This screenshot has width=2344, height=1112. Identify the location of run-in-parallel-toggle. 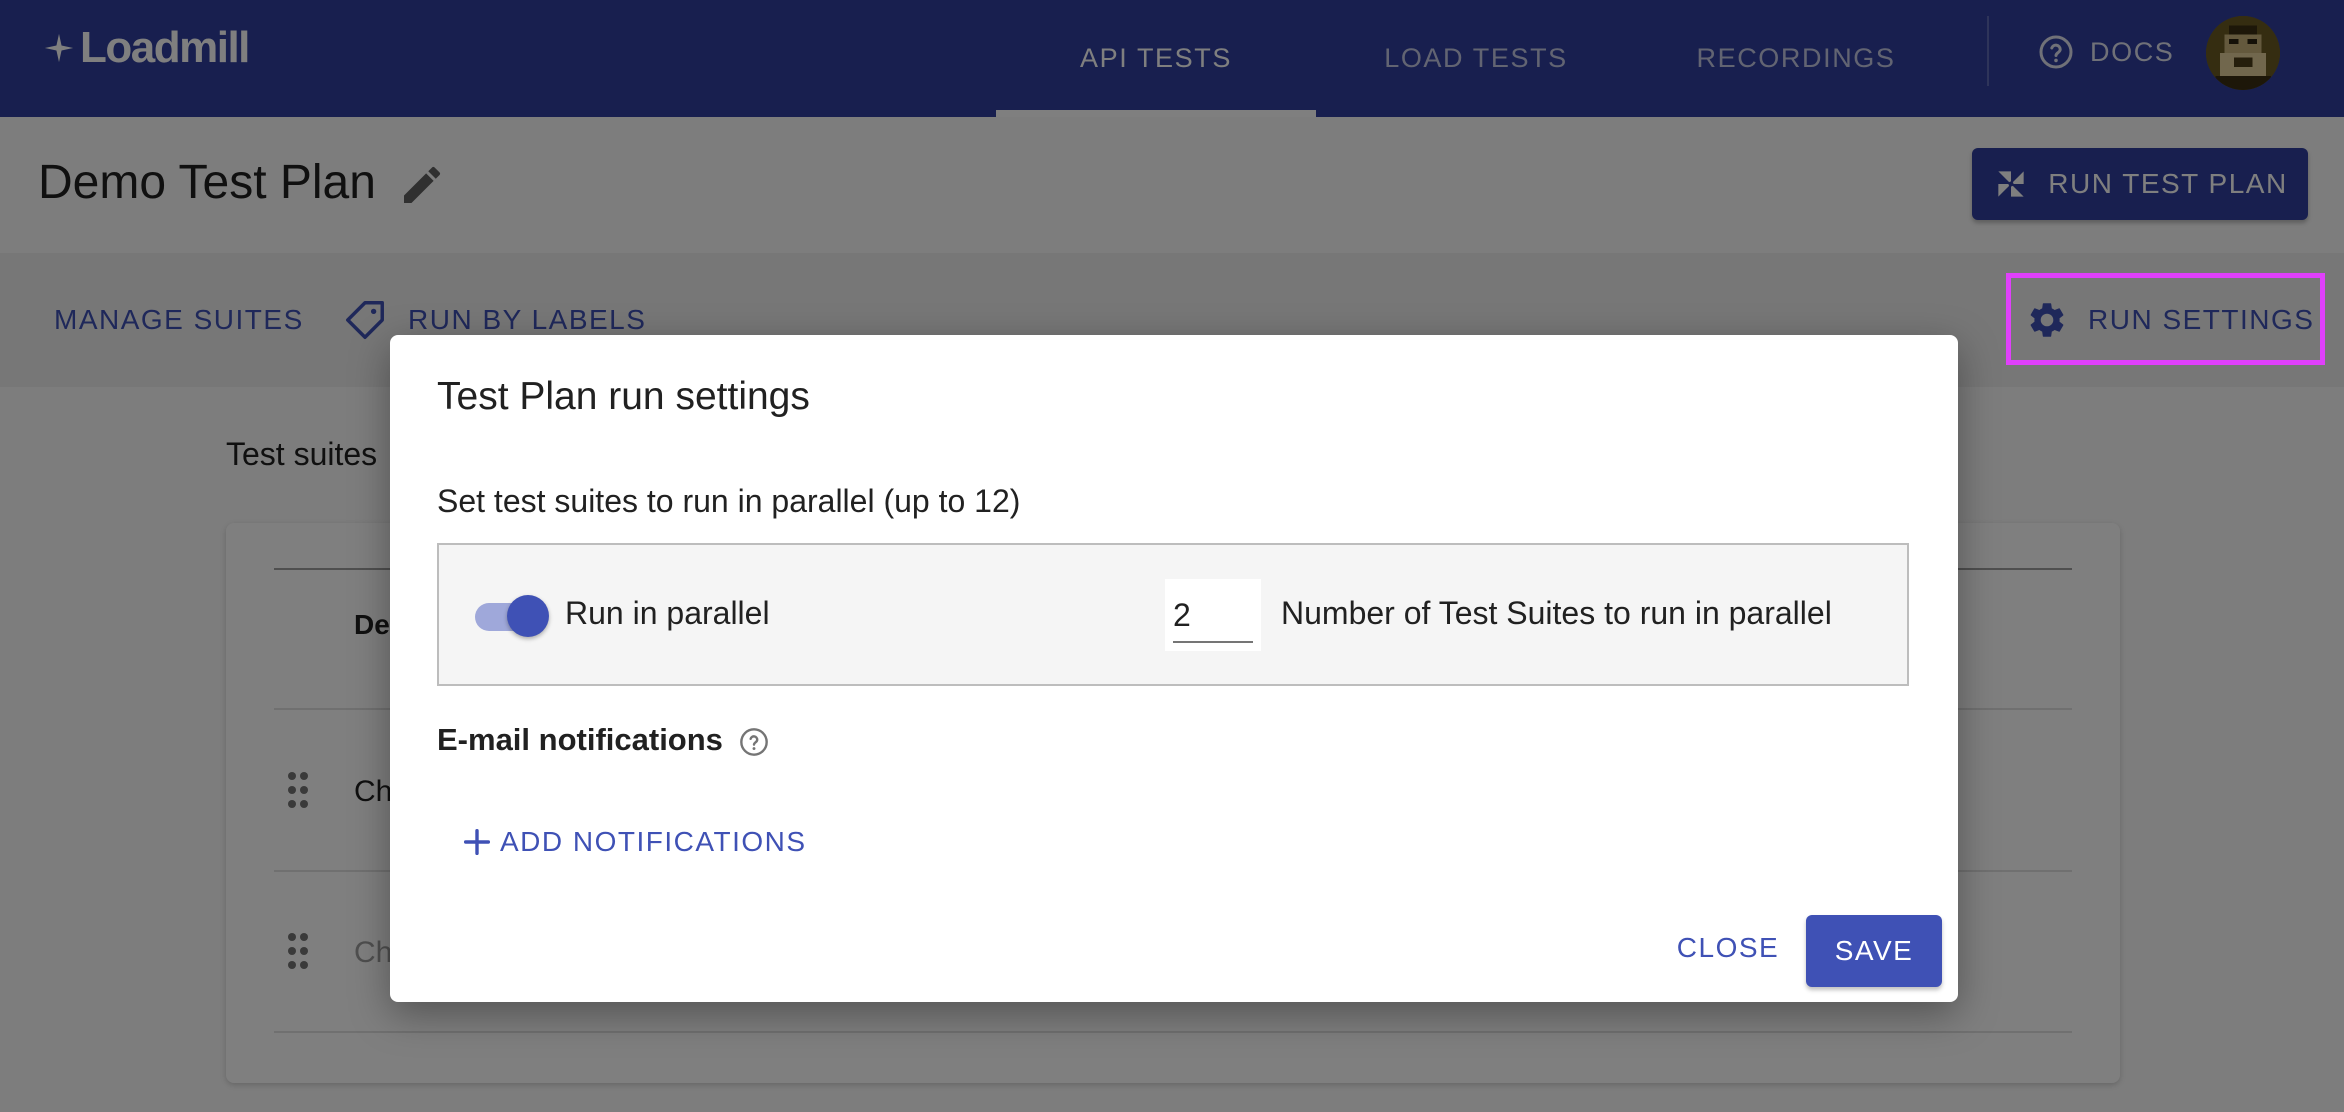
(512, 616).